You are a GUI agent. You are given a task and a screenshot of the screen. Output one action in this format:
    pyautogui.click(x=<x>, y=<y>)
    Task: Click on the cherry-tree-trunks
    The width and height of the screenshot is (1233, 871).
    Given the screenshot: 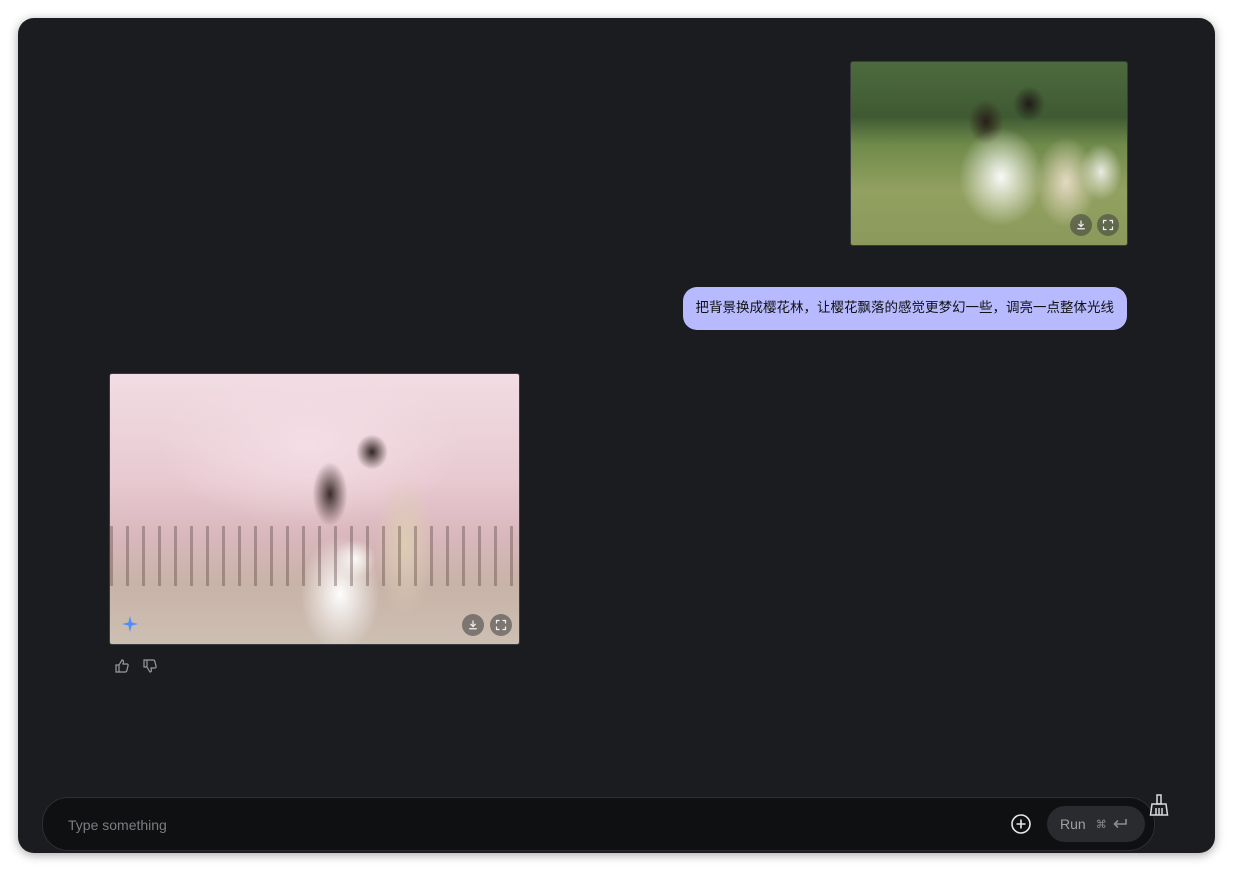 What is the action you would take?
    pyautogui.click(x=314, y=556)
    